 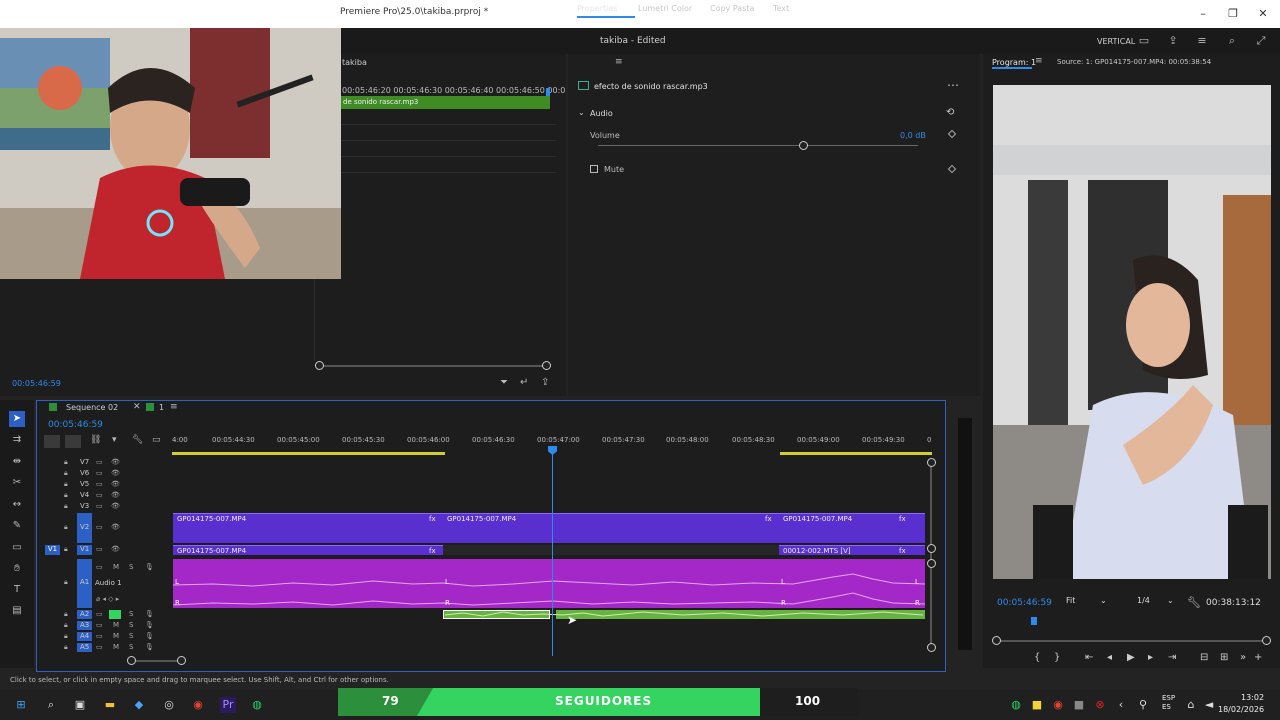 I want to click on close-icon: ✕, so click(x=137, y=407).